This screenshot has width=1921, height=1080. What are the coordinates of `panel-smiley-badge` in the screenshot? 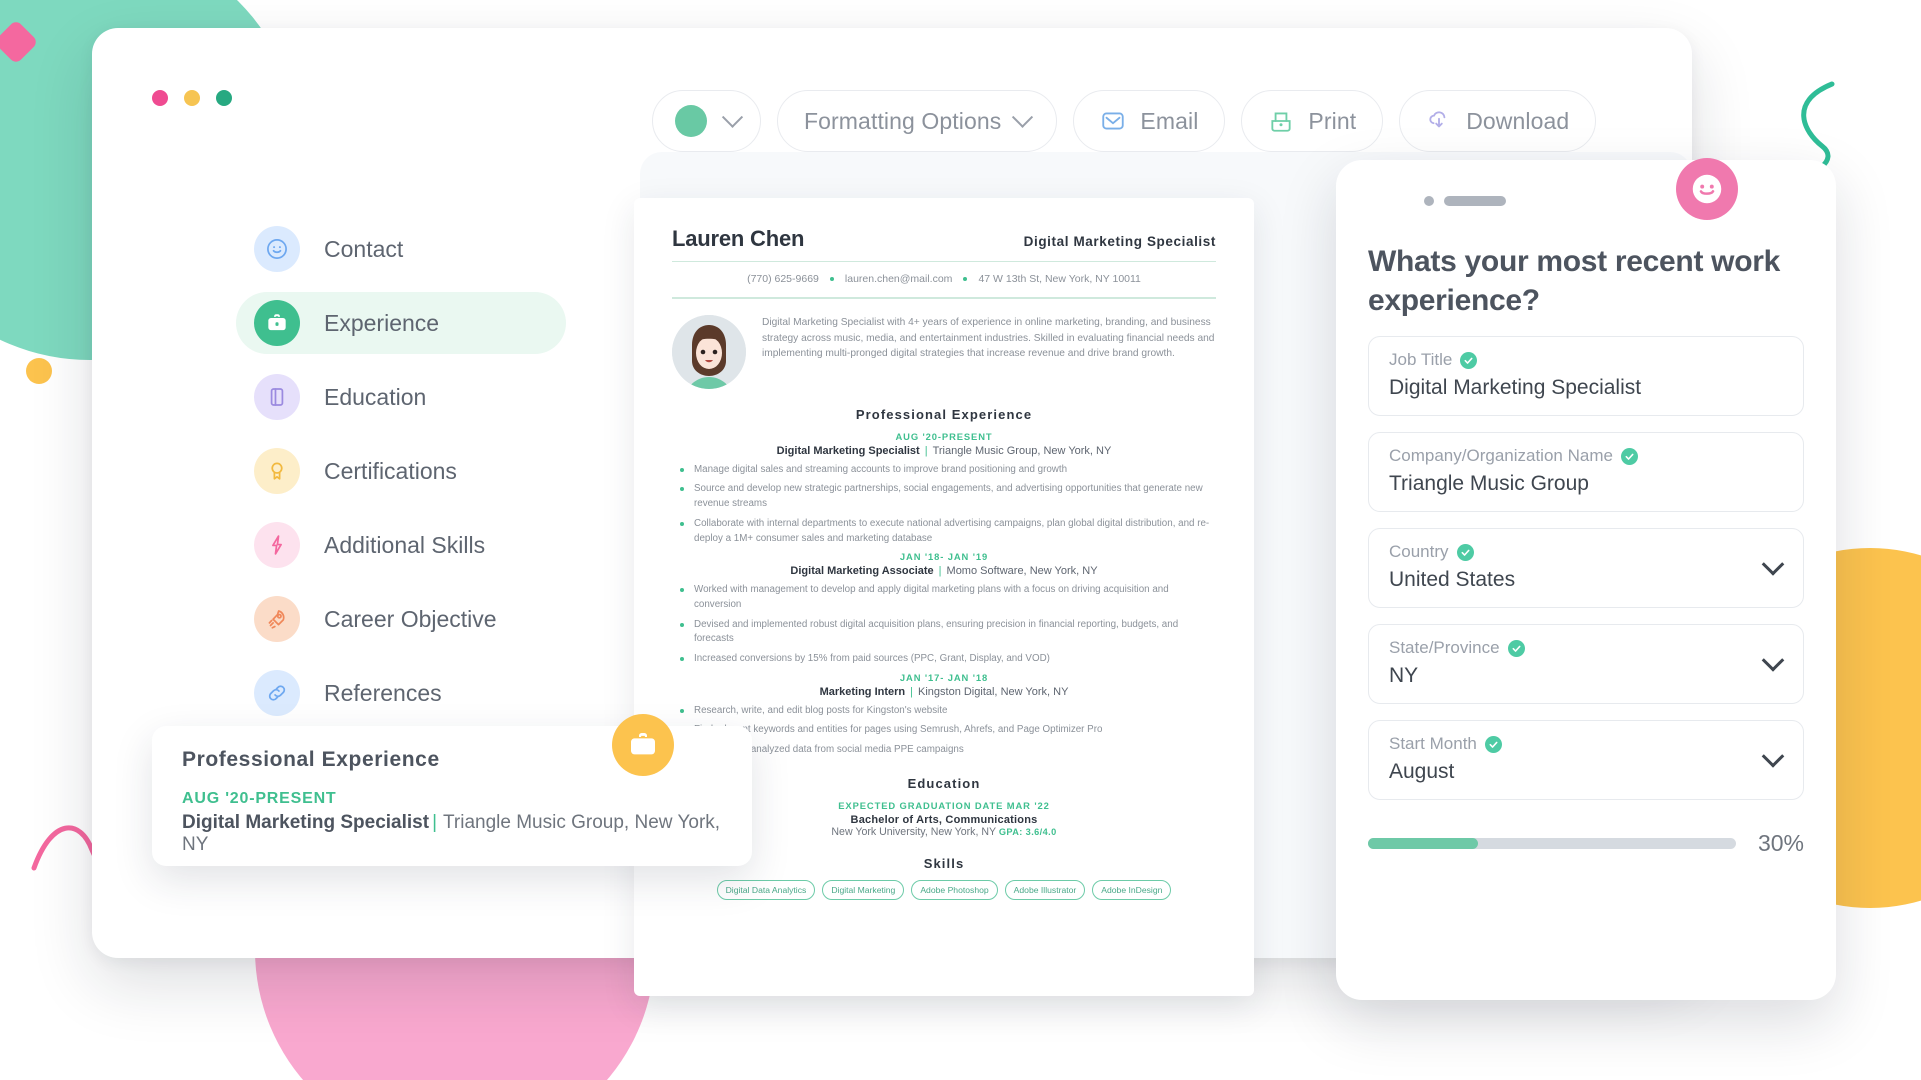 It's located at (1707, 189).